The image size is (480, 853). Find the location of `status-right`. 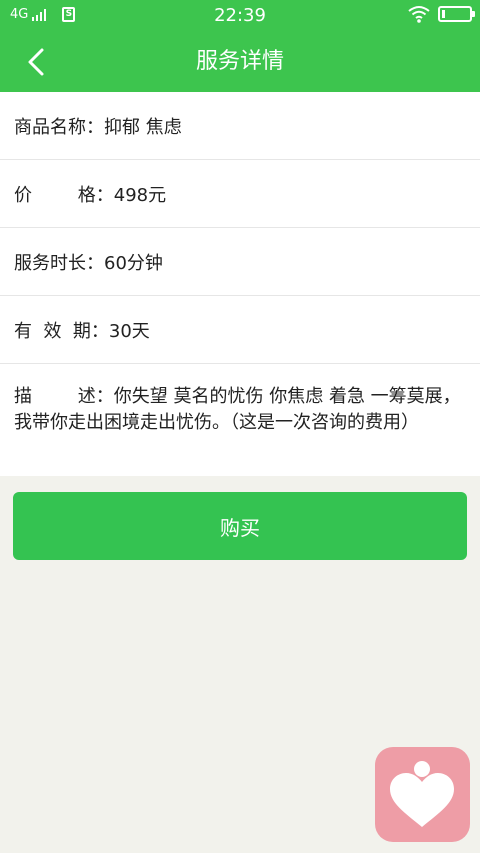

status-right is located at coordinates (441, 14).